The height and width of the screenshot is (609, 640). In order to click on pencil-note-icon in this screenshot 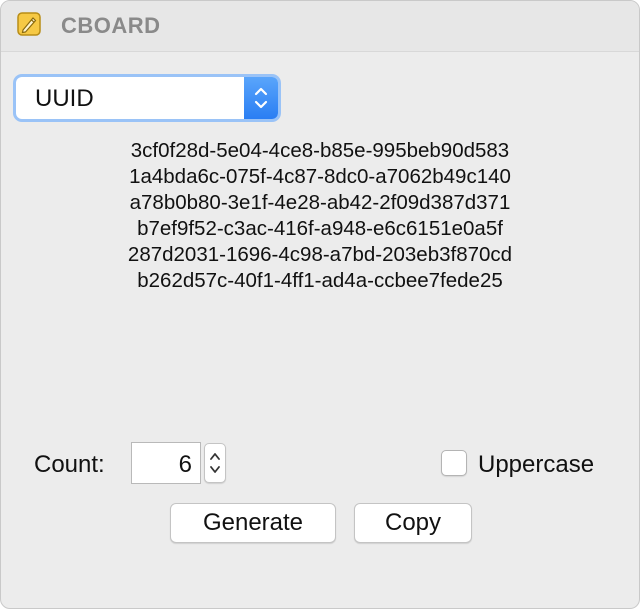, I will do `click(29, 24)`.